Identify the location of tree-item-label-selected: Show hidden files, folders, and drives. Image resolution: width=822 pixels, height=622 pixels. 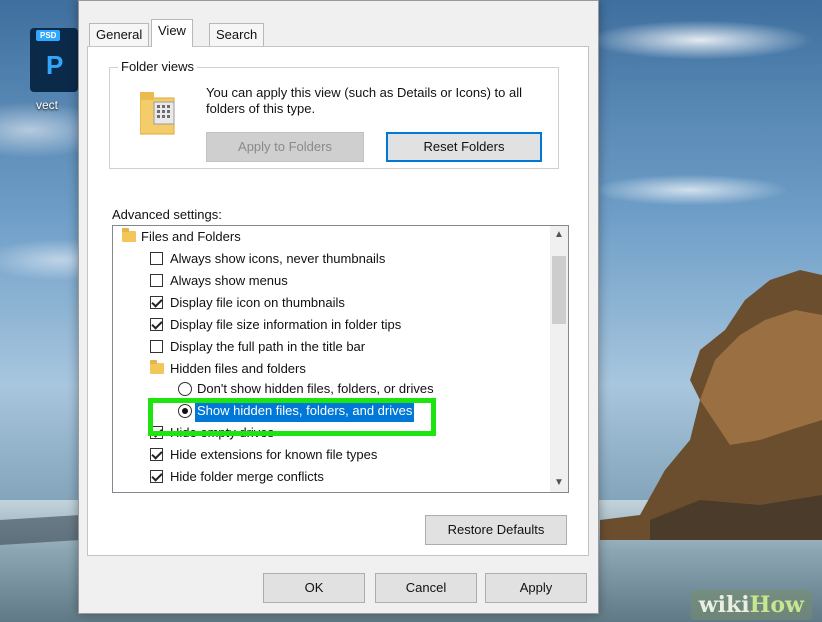
(305, 411).